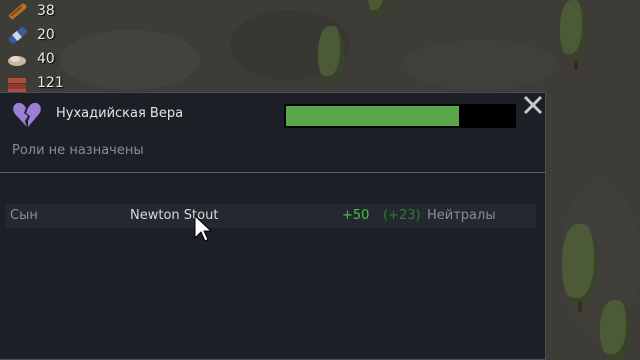 This screenshot has height=360, width=640. I want to click on resource-count: 121, so click(50, 83).